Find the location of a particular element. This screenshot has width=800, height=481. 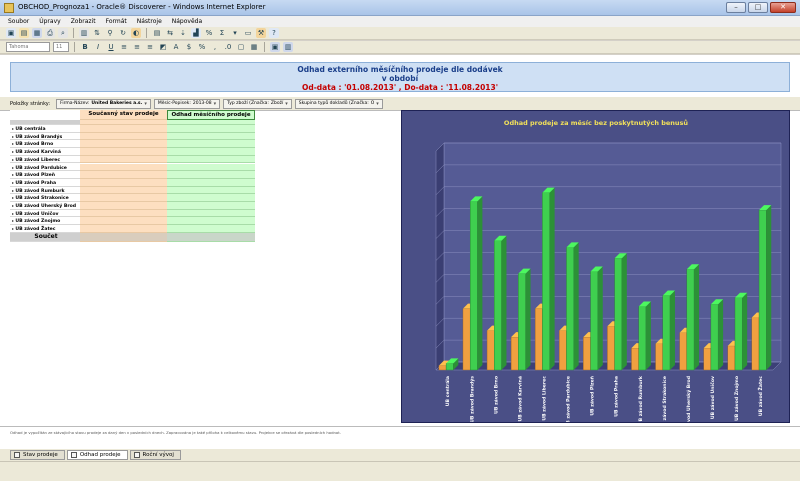

menu-soubor: Soubor is located at coordinates (18, 21).